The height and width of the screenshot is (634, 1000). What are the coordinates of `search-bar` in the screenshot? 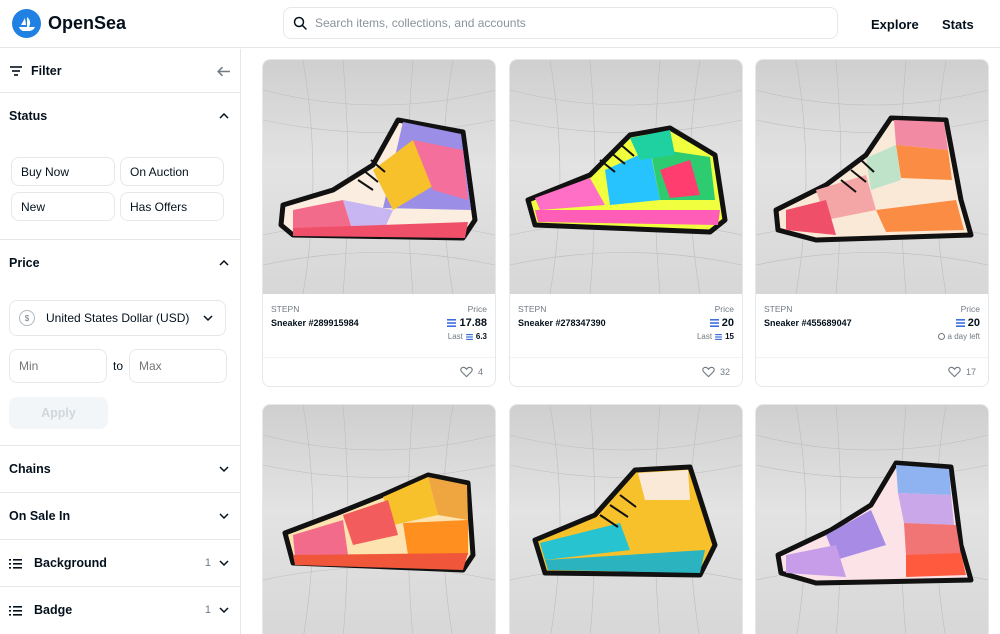 It's located at (560, 23).